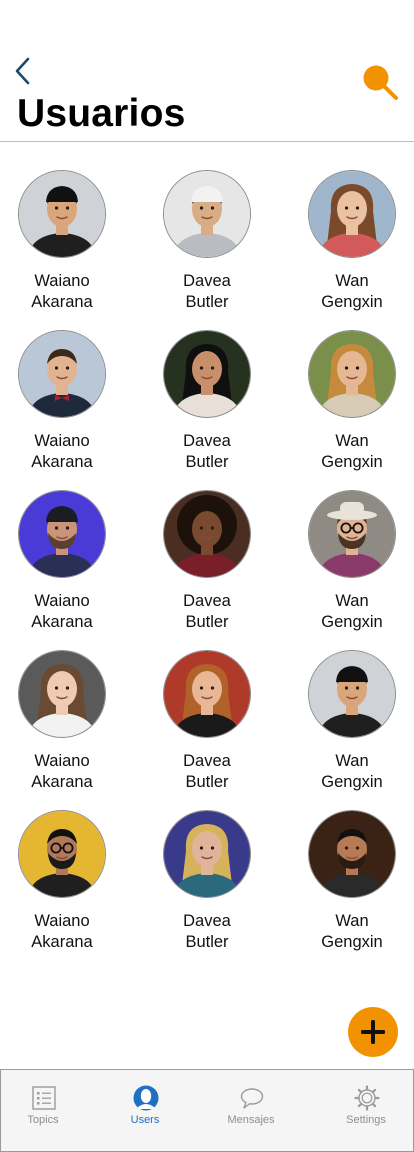  I want to click on chat-bubble-icon, so click(252, 1098).